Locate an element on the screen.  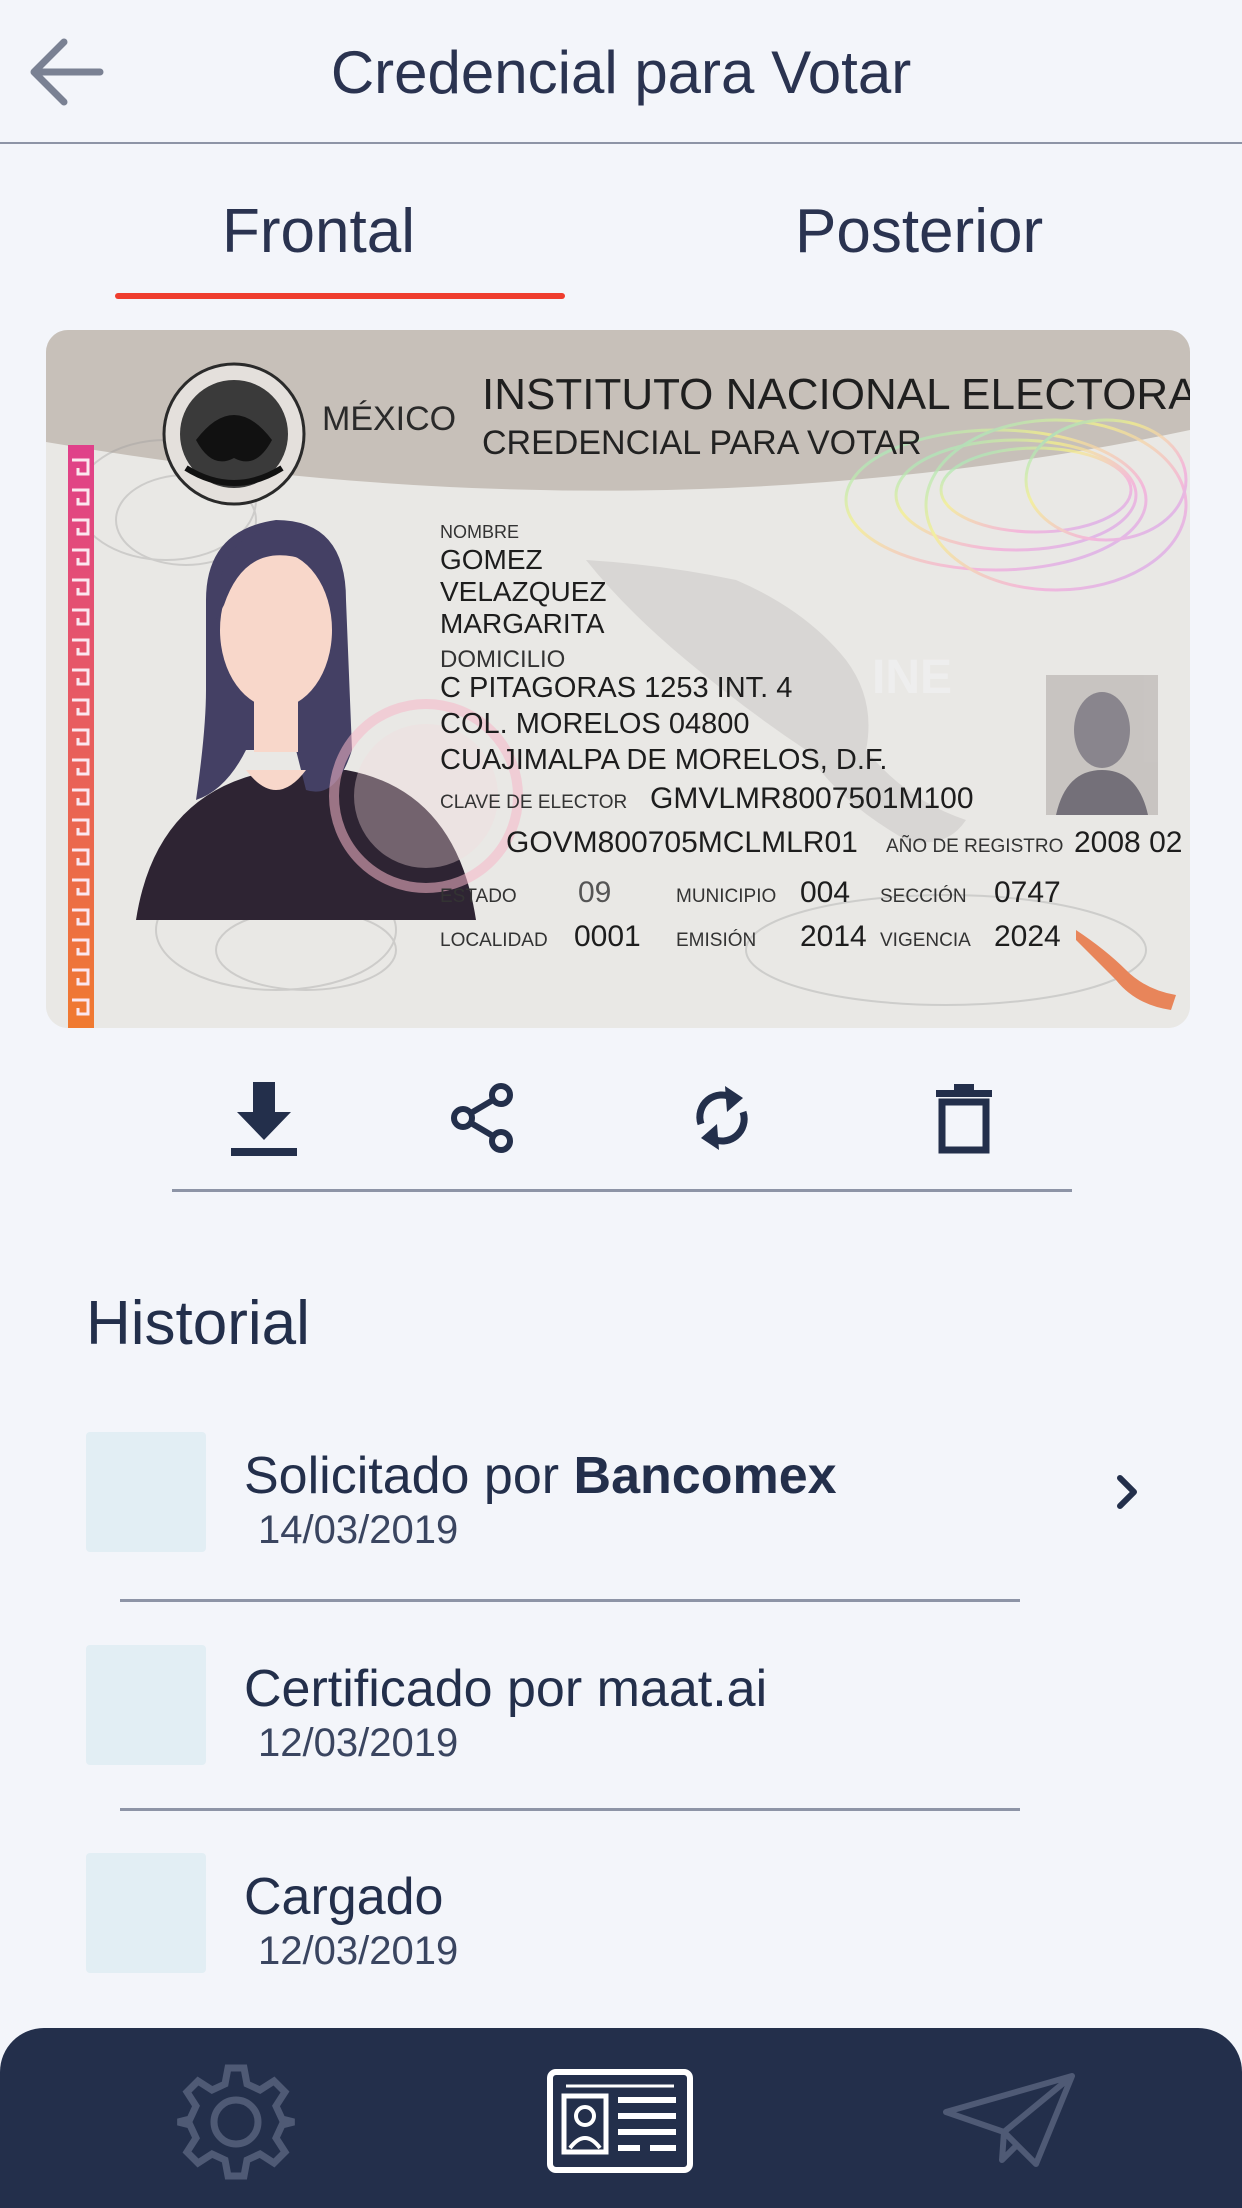
history-item-cargado: Cargado 12/03/2019 is located at coordinates (621, 1913).